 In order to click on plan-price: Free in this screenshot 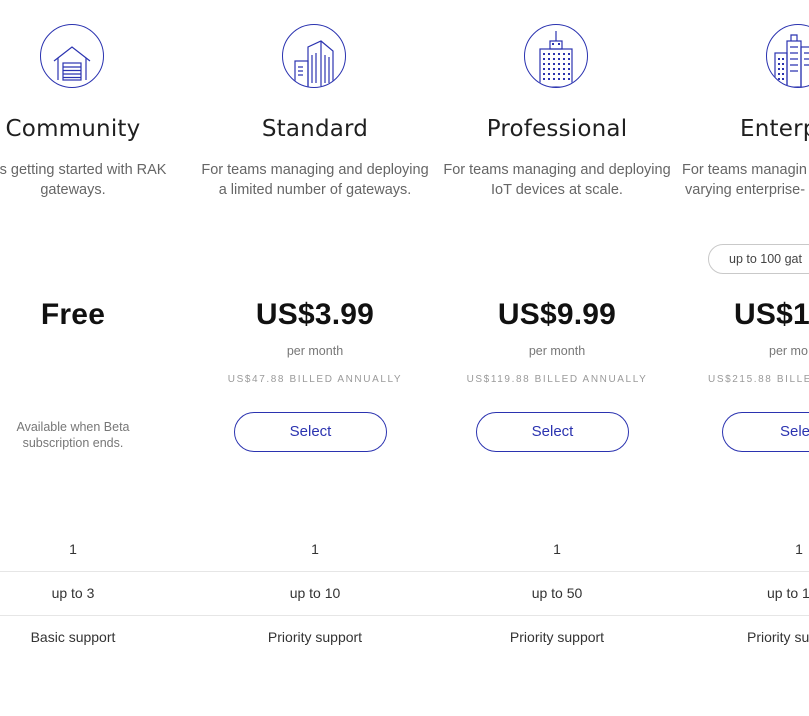, I will do `click(73, 314)`.